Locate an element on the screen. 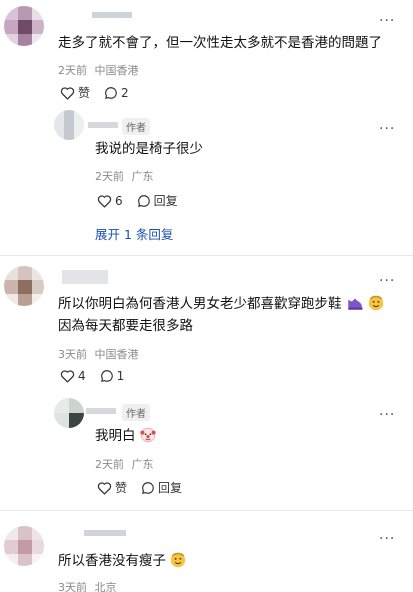  like-button: 6 is located at coordinates (110, 201).